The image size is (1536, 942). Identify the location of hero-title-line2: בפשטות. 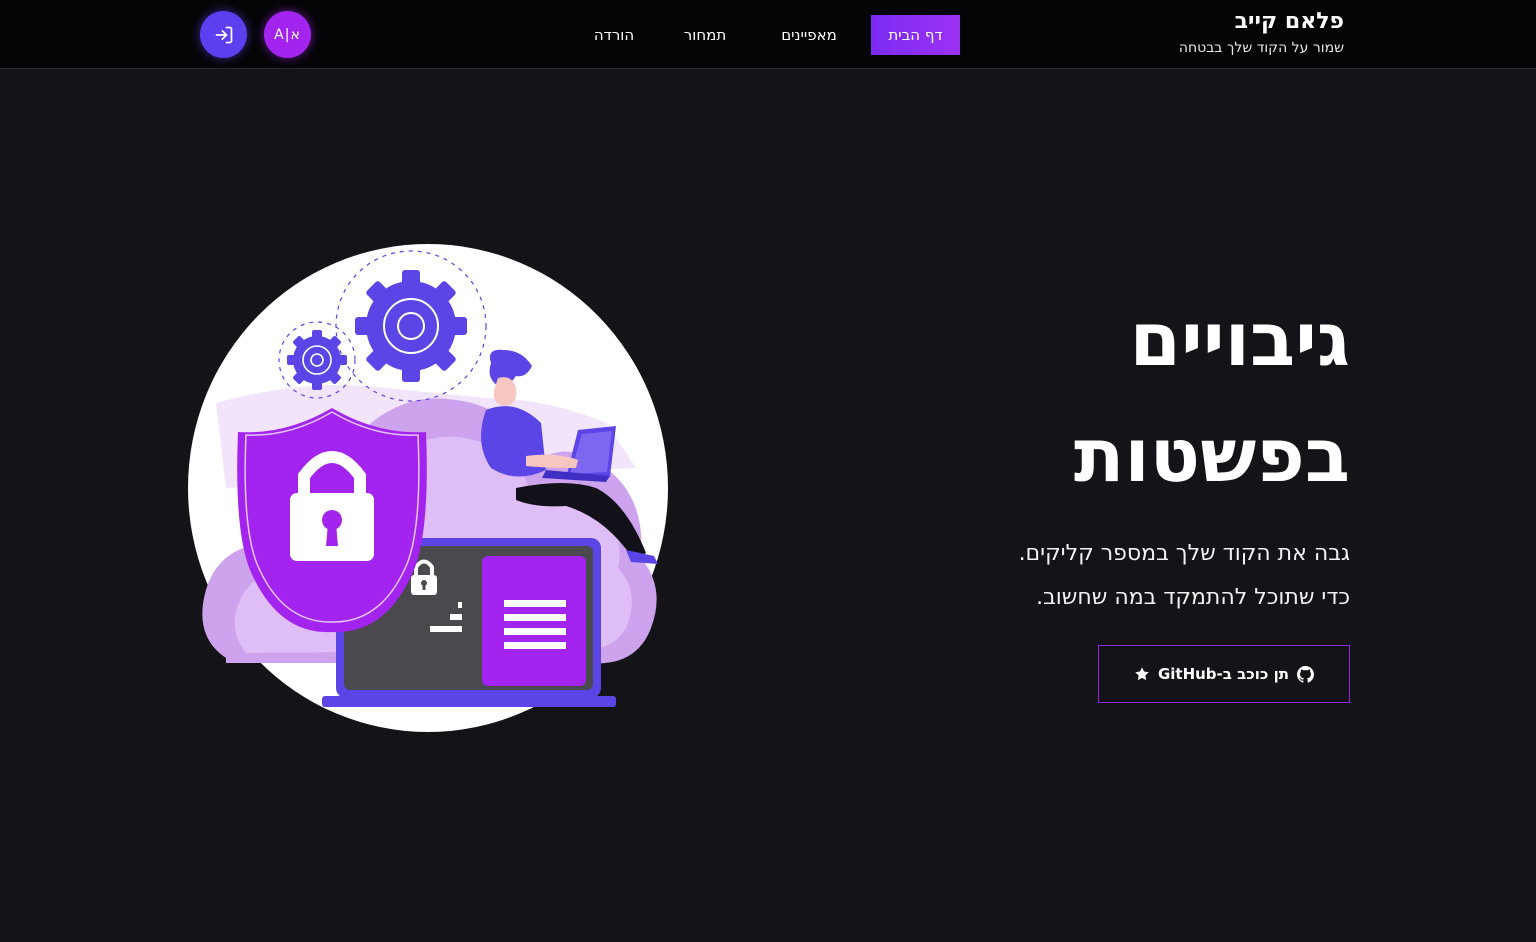
(1211, 456).